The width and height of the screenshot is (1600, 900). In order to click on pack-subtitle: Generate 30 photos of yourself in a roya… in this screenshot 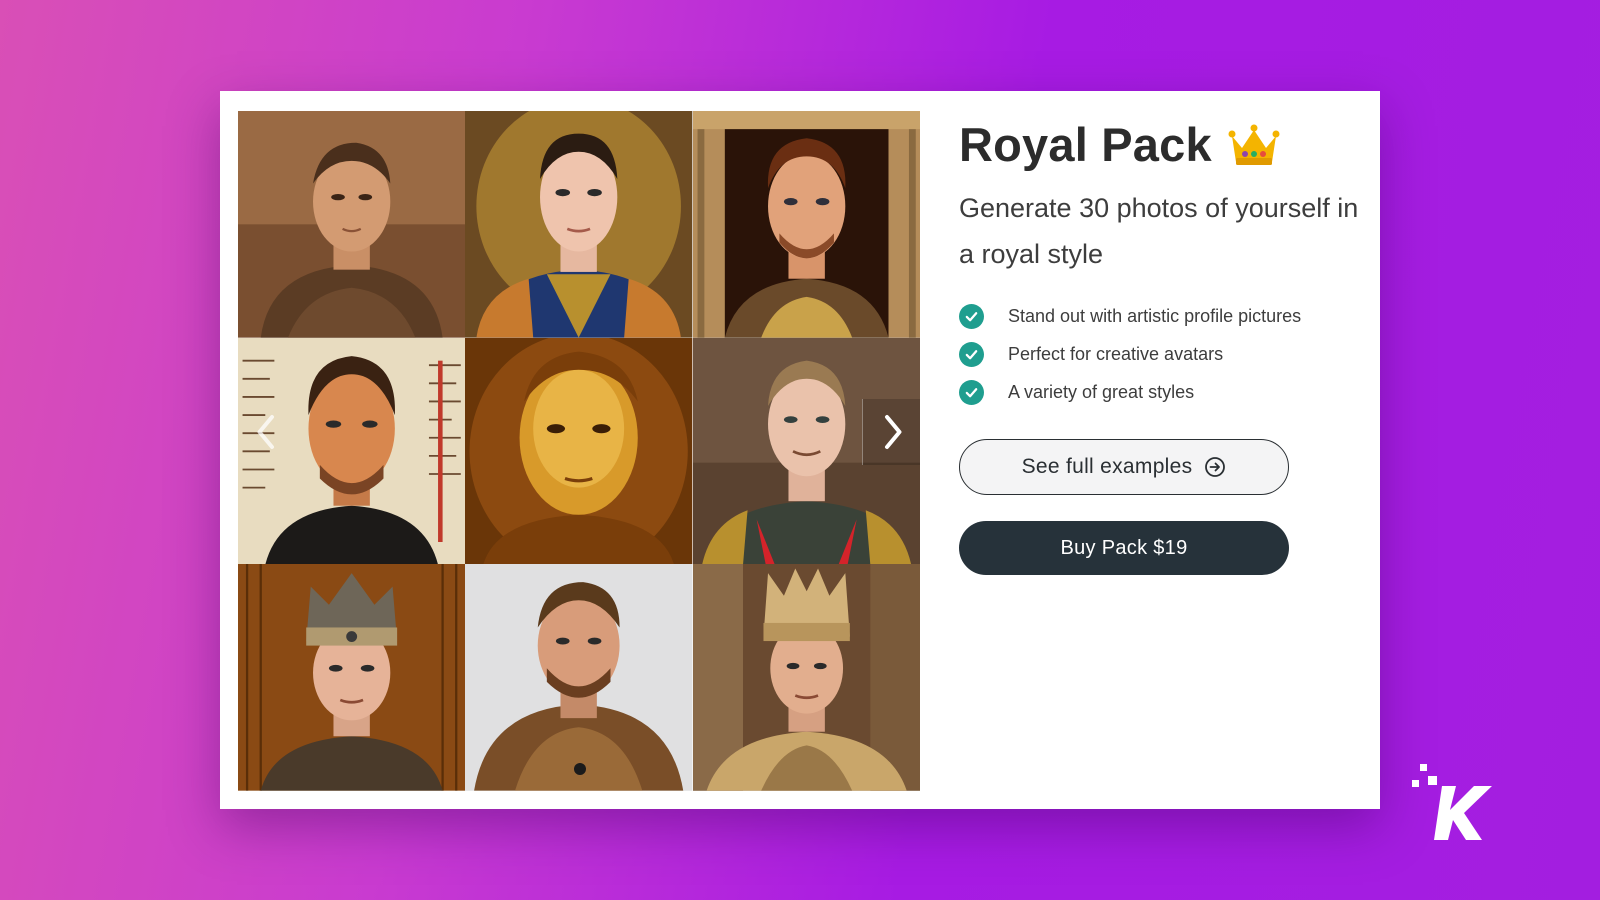, I will do `click(1159, 231)`.